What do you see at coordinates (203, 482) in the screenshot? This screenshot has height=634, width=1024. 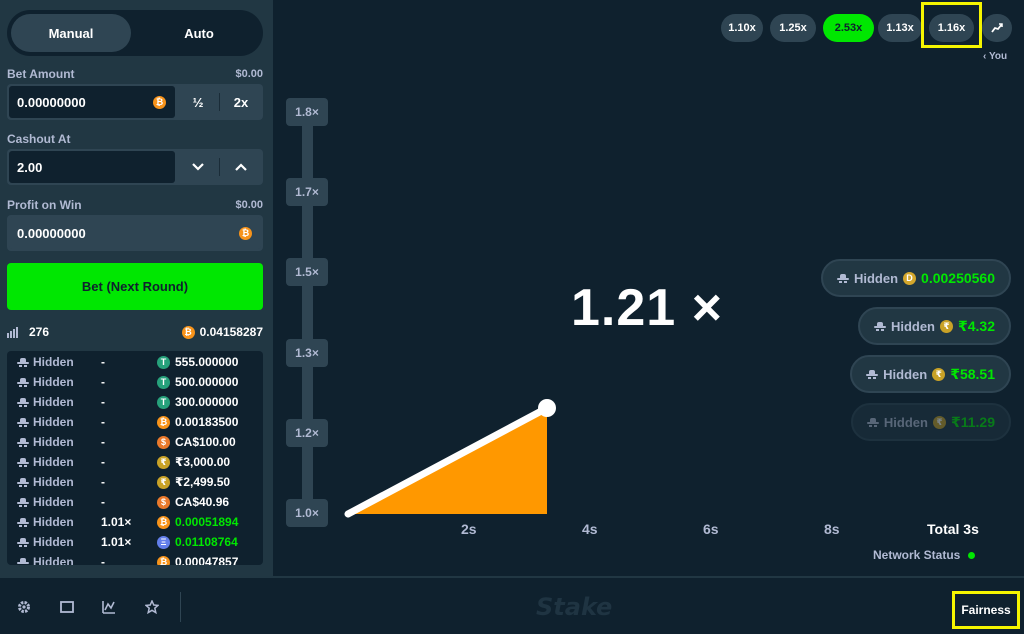 I see `bet-amount-value: ₹2,499.50` at bounding box center [203, 482].